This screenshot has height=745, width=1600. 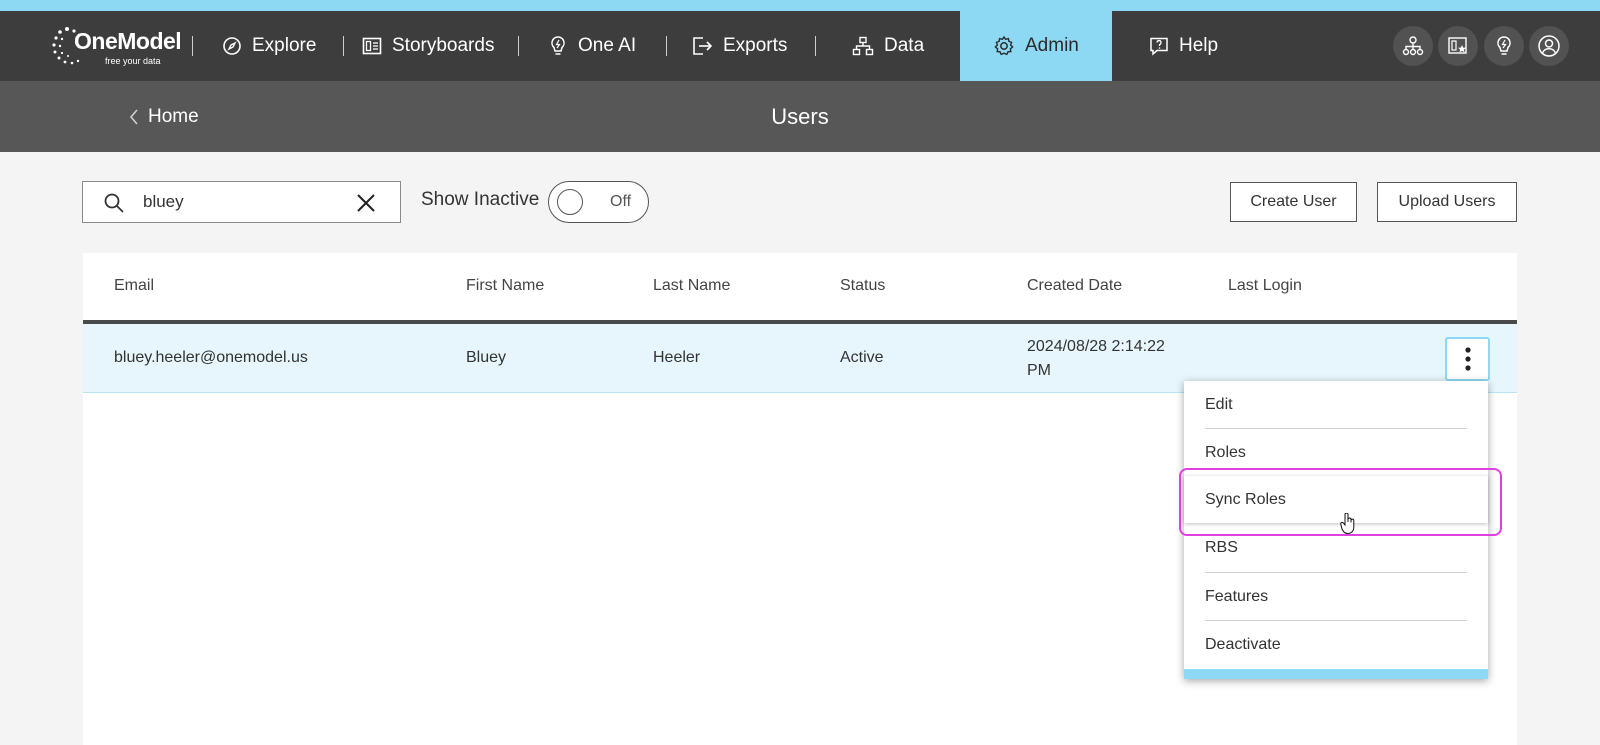 I want to click on insights-button, so click(x=1504, y=46).